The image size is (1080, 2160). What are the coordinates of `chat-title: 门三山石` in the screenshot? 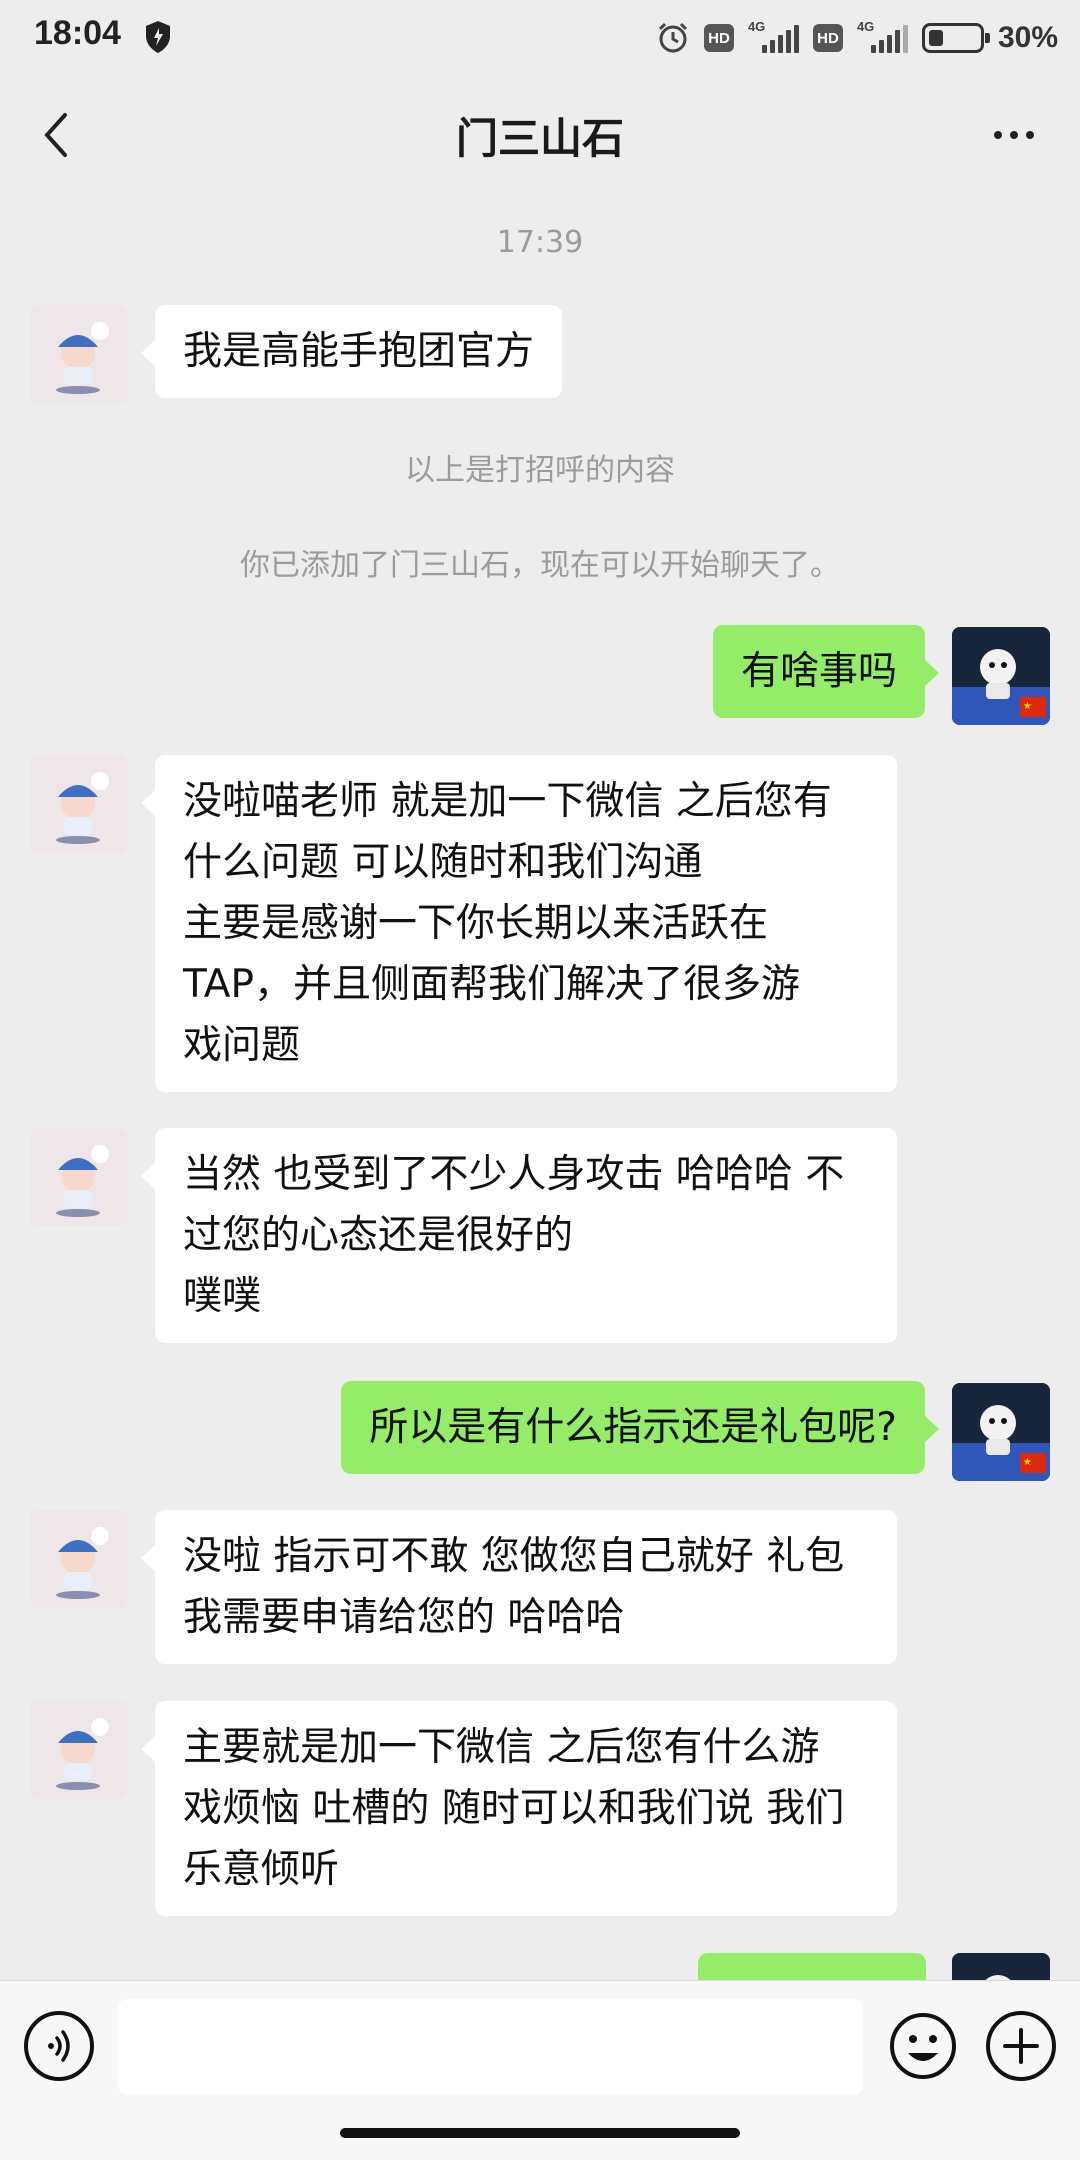 It's located at (539, 138).